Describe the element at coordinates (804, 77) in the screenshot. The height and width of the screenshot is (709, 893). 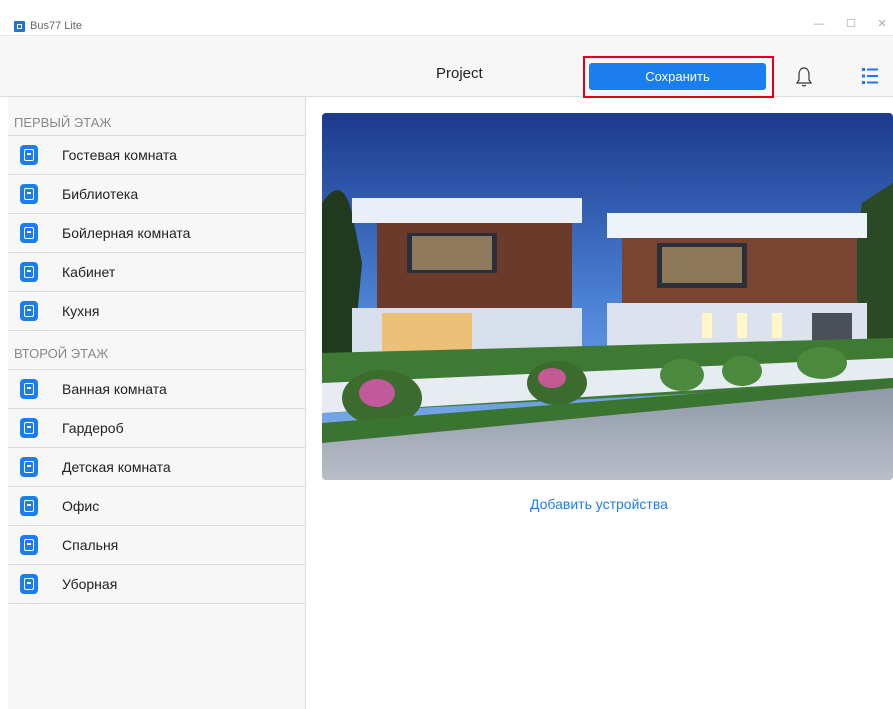
I see `bell-icon` at that location.